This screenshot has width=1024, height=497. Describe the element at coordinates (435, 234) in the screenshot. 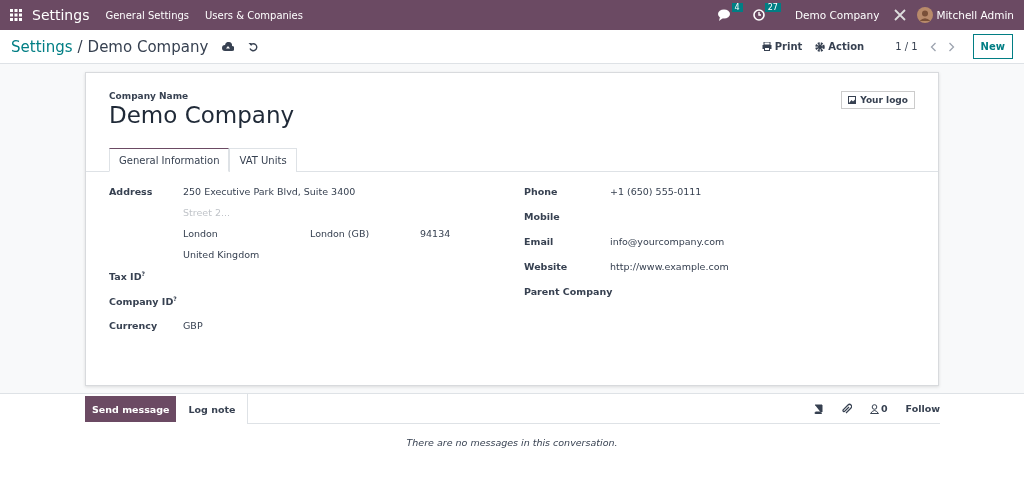

I see `zip-field: 94134` at that location.